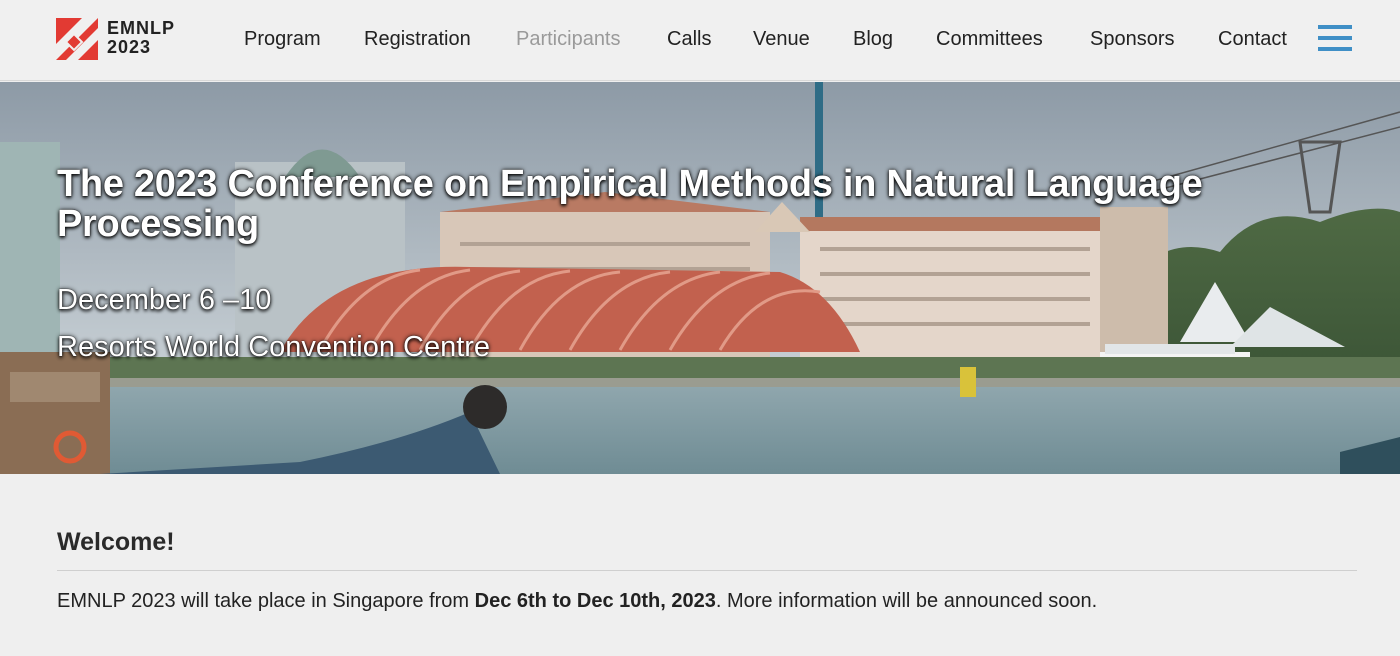 The width and height of the screenshot is (1400, 656). I want to click on nav-registration: Registration, so click(417, 39).